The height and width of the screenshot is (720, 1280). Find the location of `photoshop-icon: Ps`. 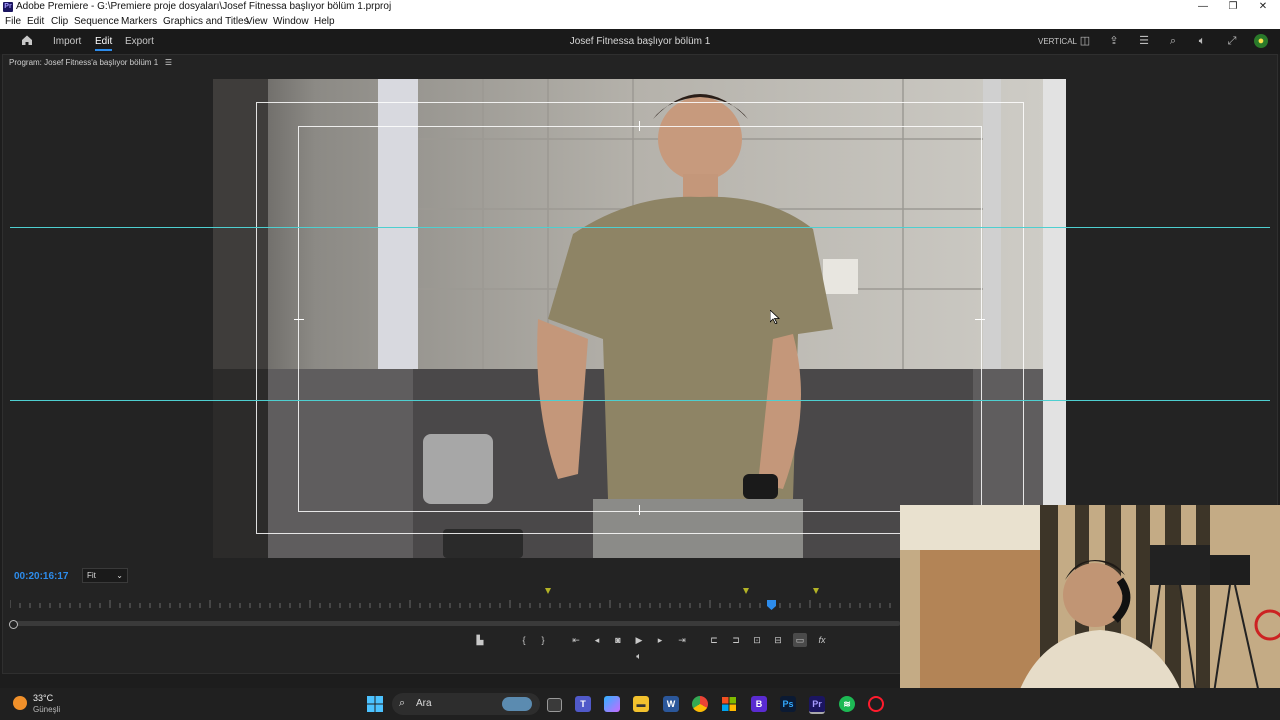

photoshop-icon: Ps is located at coordinates (788, 704).